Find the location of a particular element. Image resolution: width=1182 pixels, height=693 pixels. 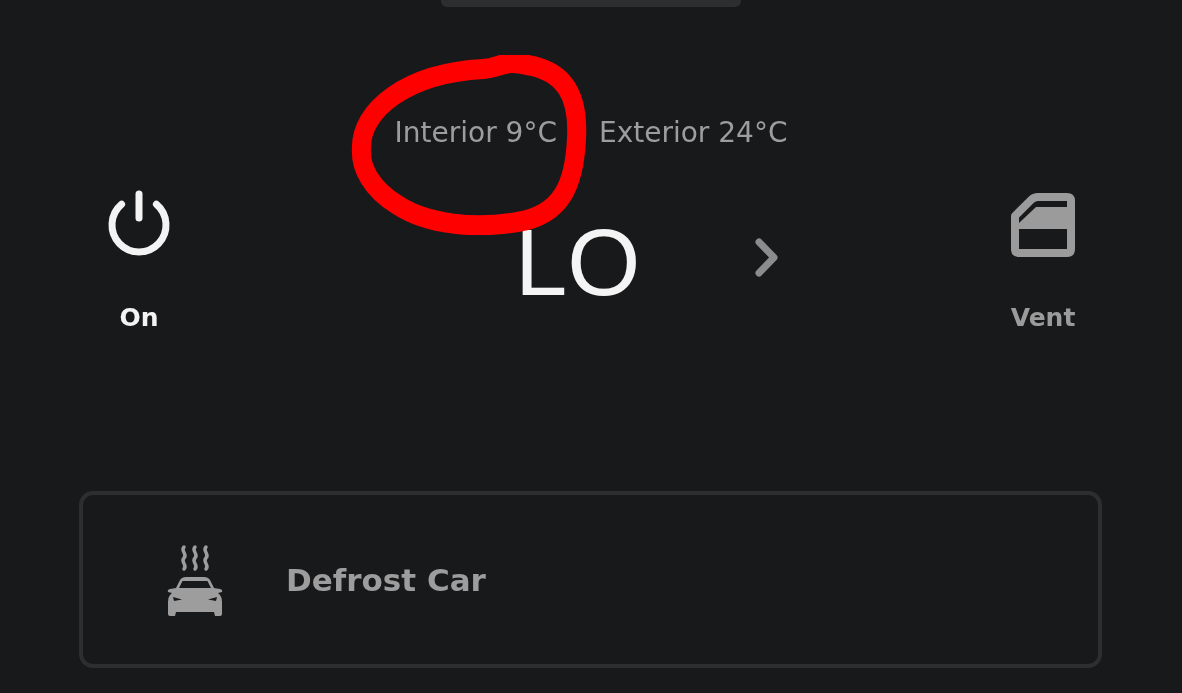

car-heat-icon is located at coordinates (195, 579).